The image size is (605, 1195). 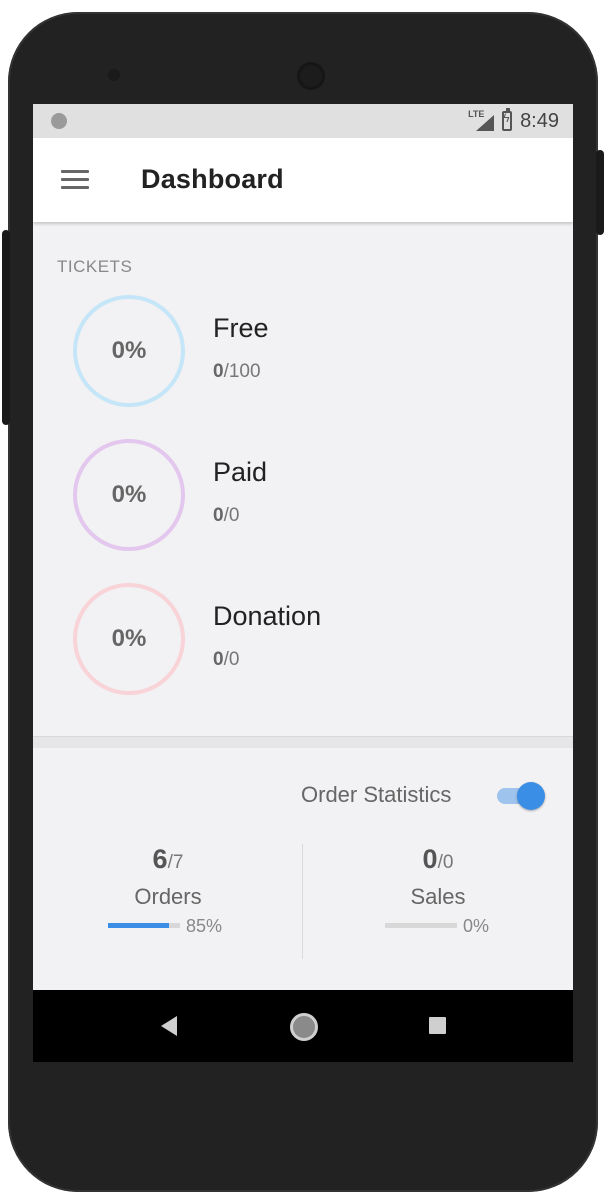 I want to click on ticket-name: Donation, so click(x=267, y=616).